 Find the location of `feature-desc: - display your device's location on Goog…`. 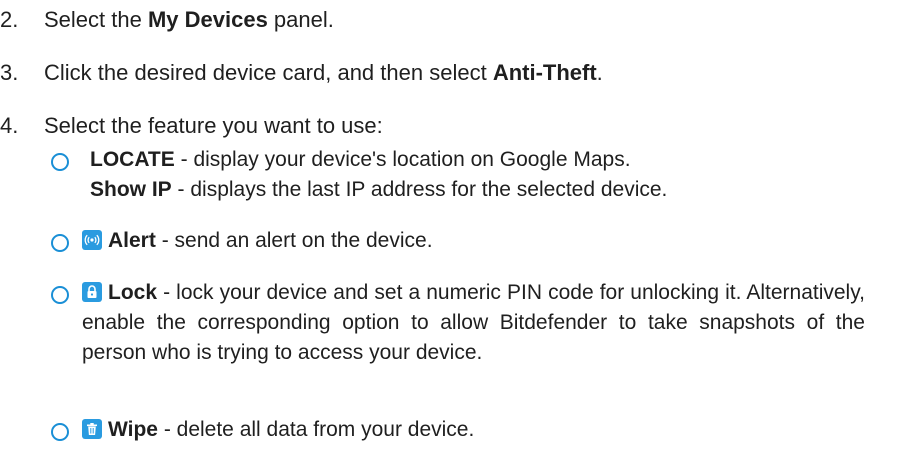

feature-desc: - display your device's location on Goog… is located at coordinates (402, 159).